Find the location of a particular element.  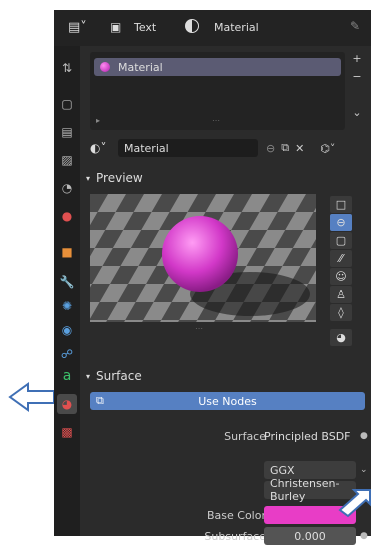

surface-label: Surface is located at coordinates (245, 436).